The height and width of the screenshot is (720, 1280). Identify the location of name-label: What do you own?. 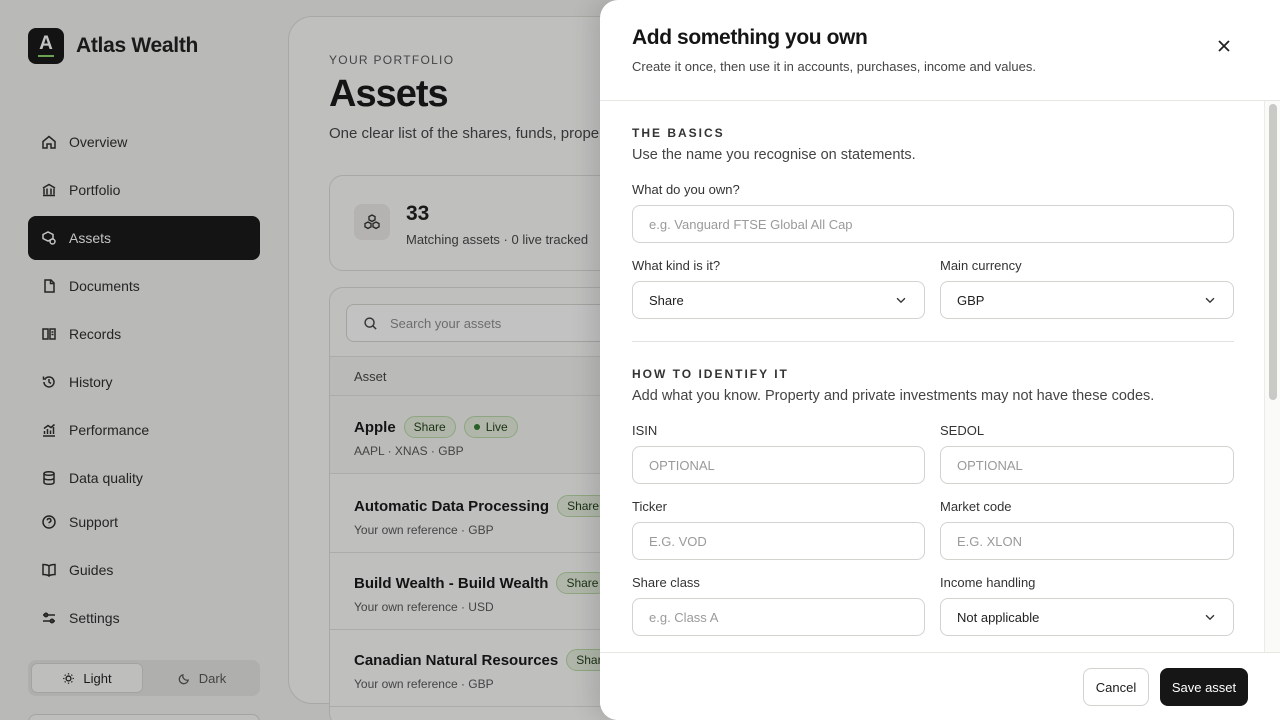
(686, 189).